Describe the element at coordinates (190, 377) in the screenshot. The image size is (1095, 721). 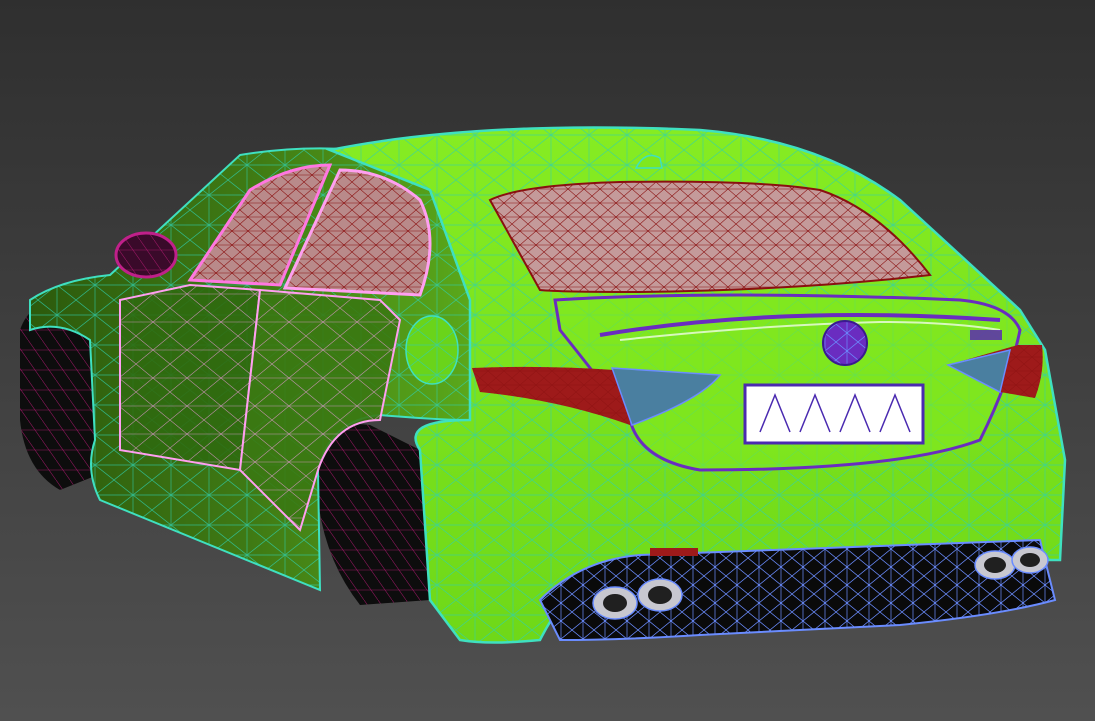
I see `rear-door` at that location.